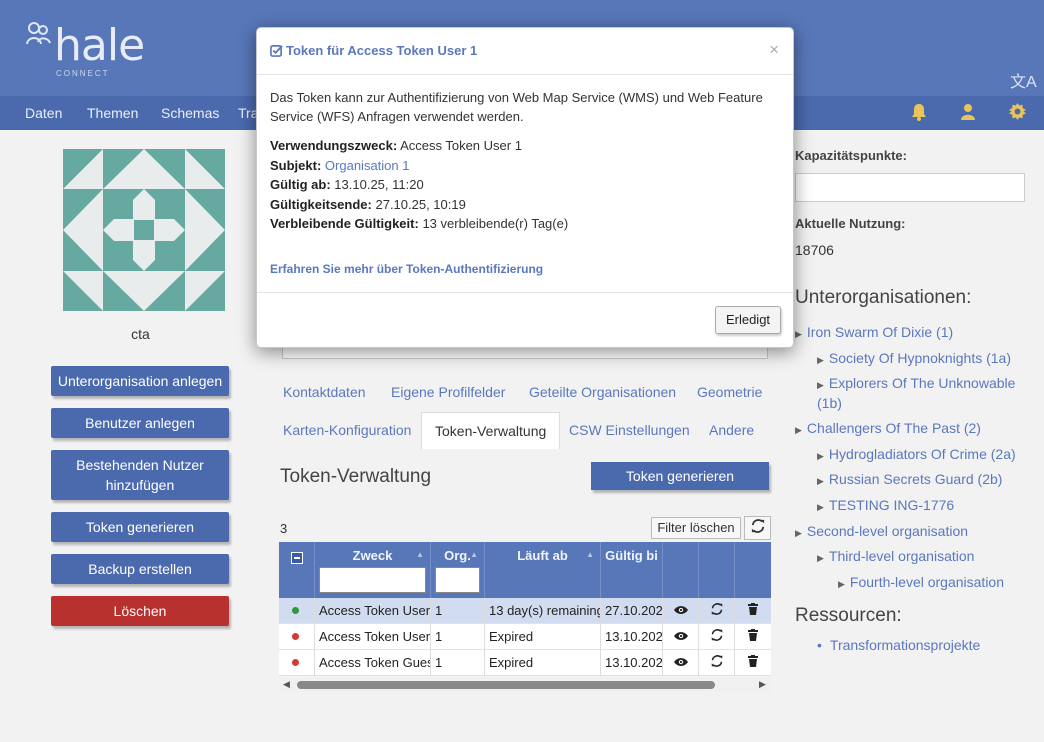 Image resolution: width=1044 pixels, height=742 pixels. Describe the element at coordinates (382, 50) in the screenshot. I see `dialog-title-text: Token für Access Token User 1` at that location.